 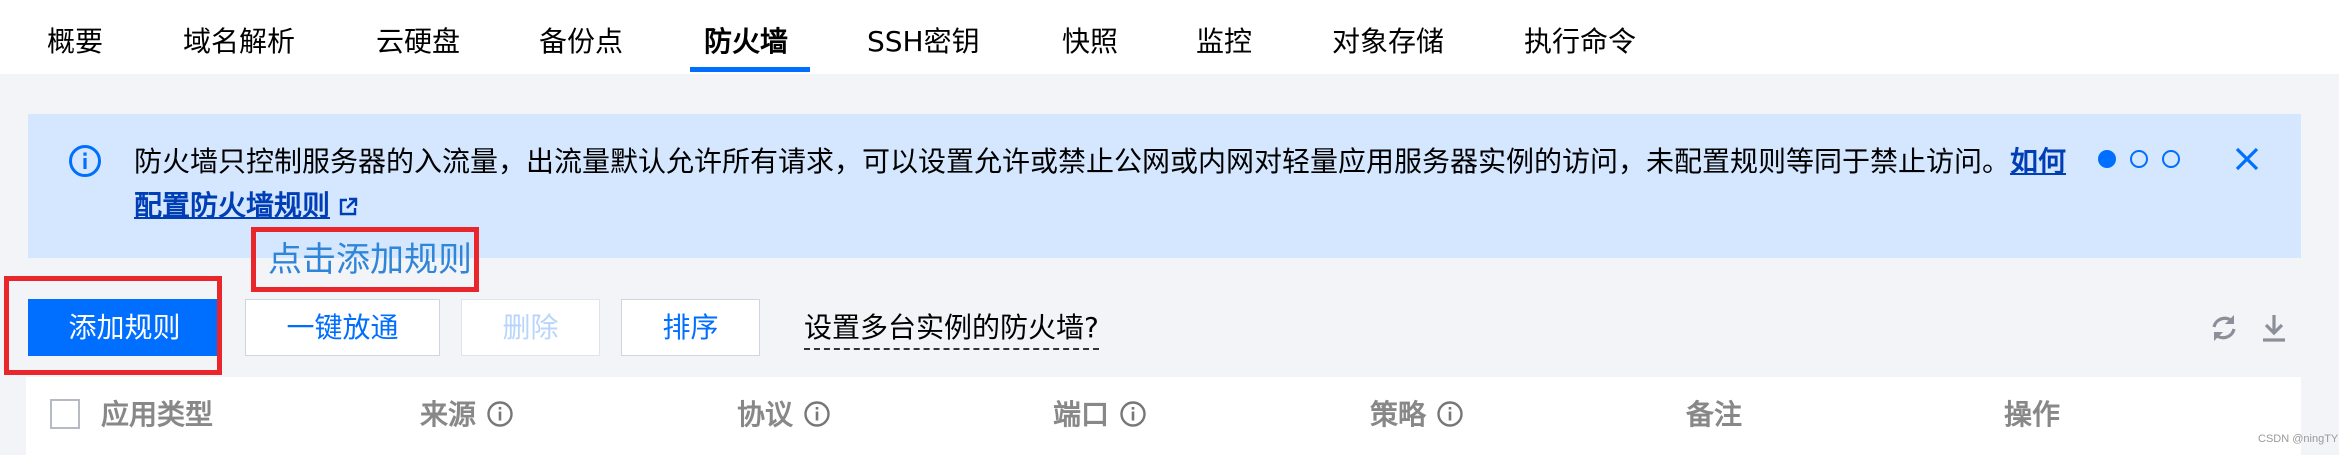 I want to click on one-click-allow-button: 一键放通, so click(x=342, y=327).